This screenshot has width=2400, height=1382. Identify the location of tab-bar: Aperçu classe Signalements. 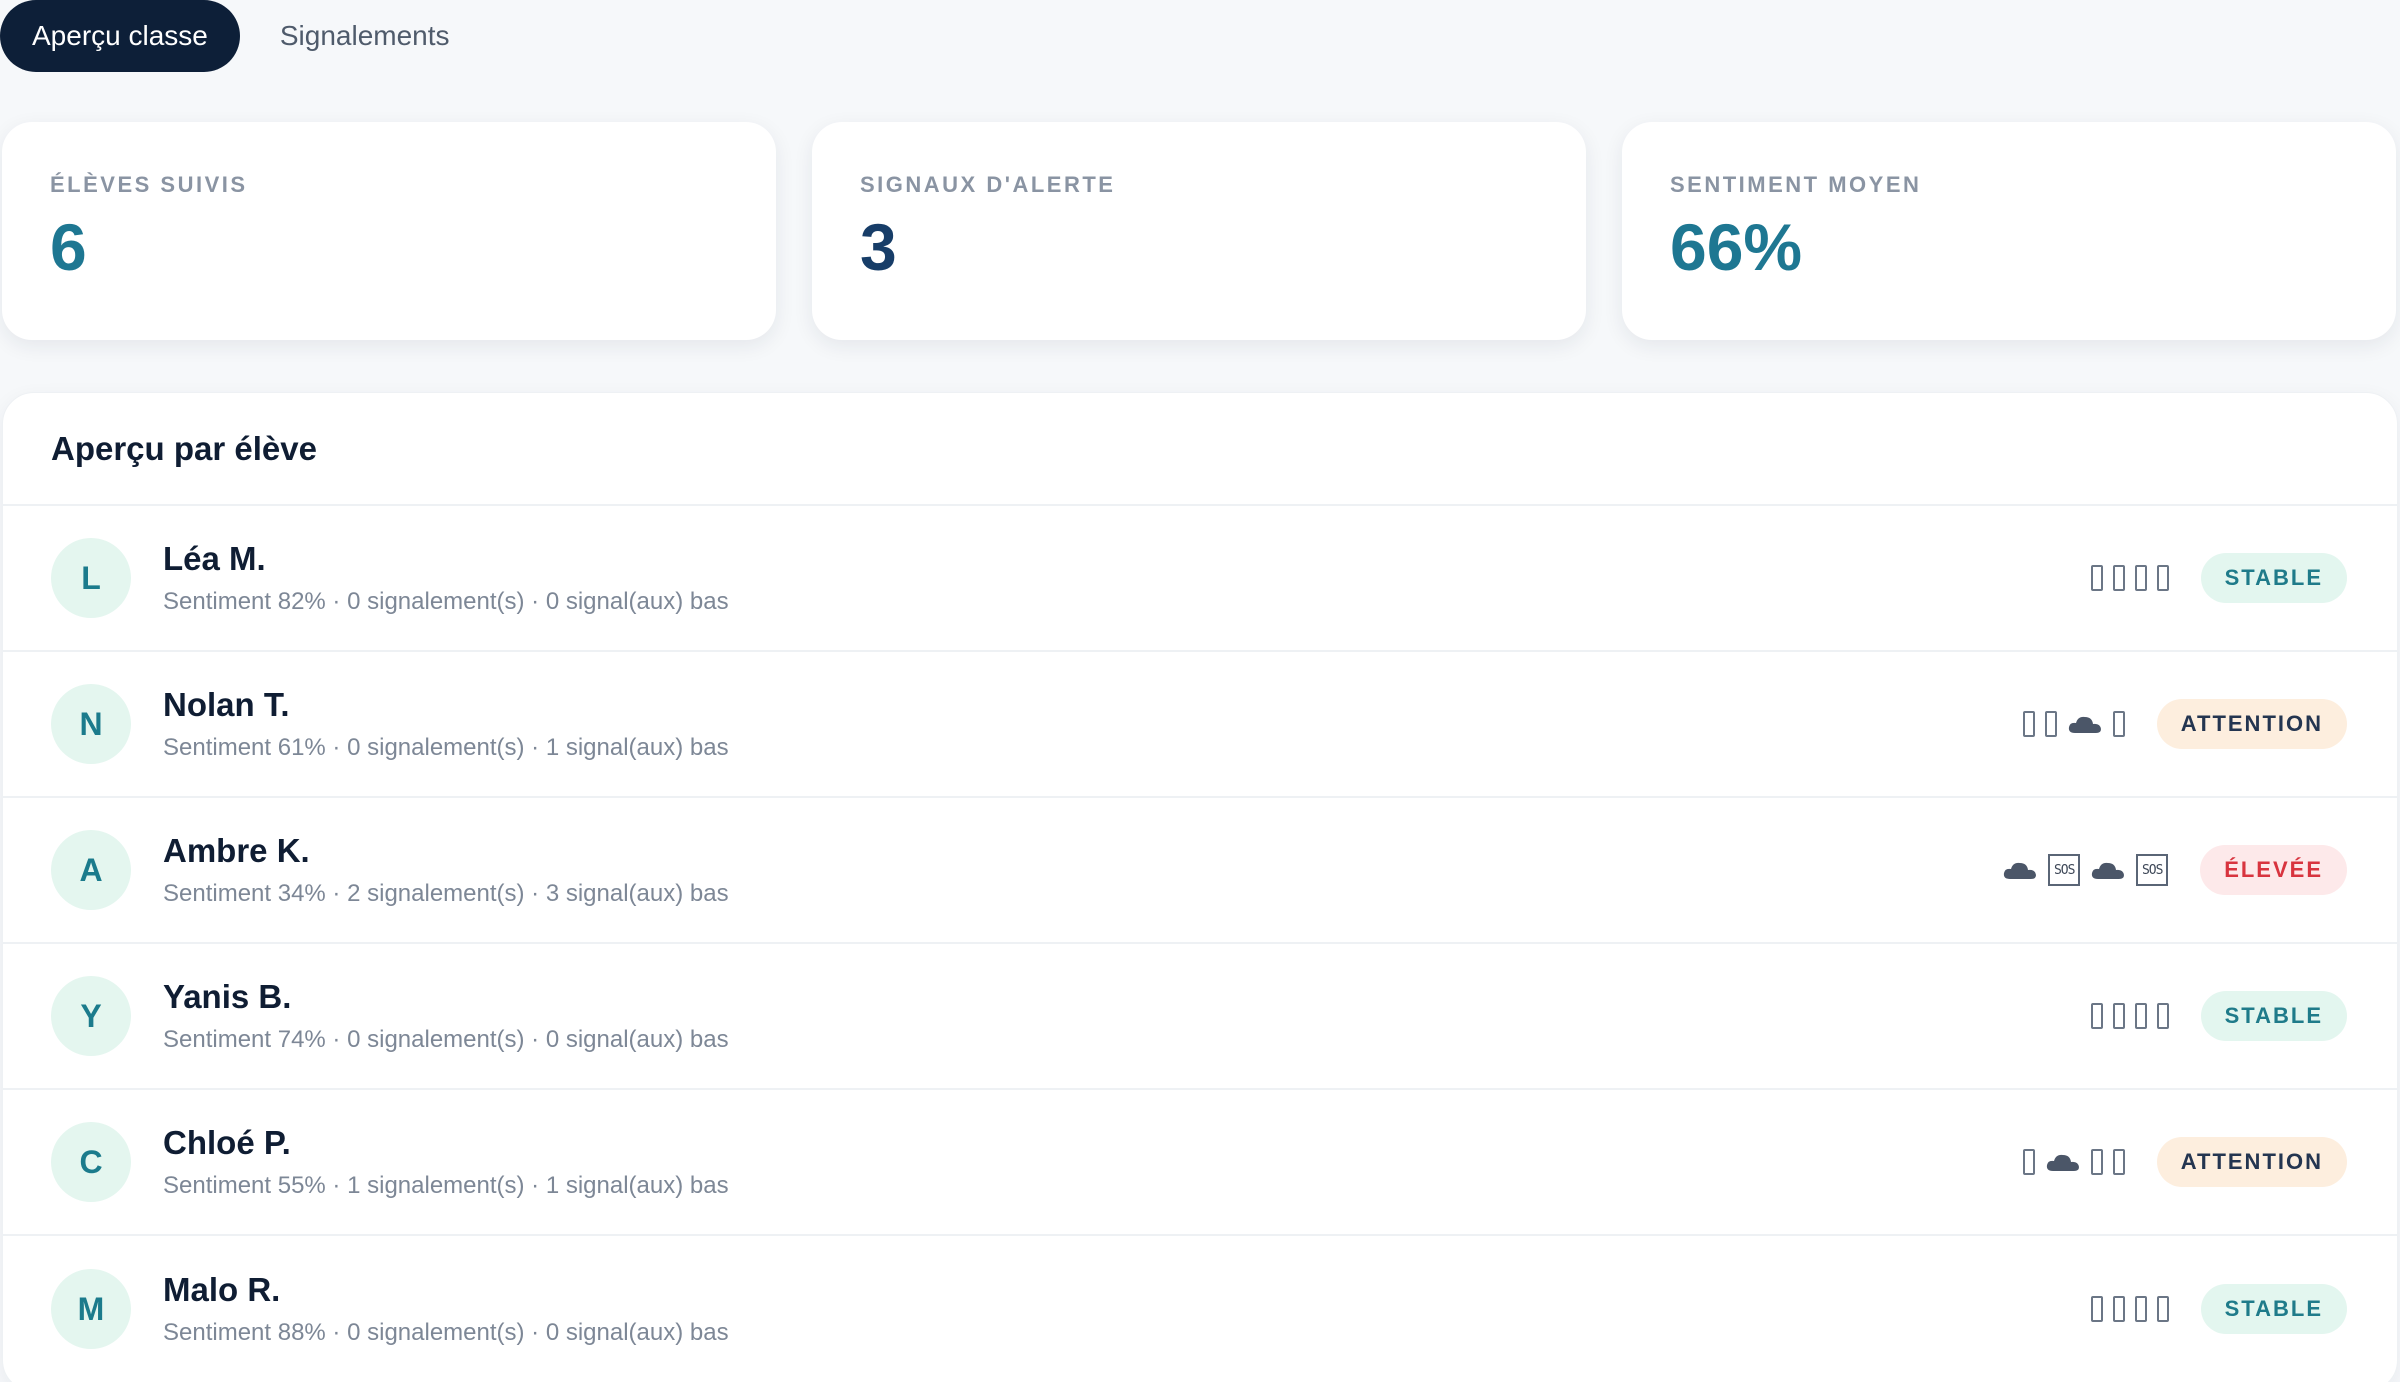
(241, 36).